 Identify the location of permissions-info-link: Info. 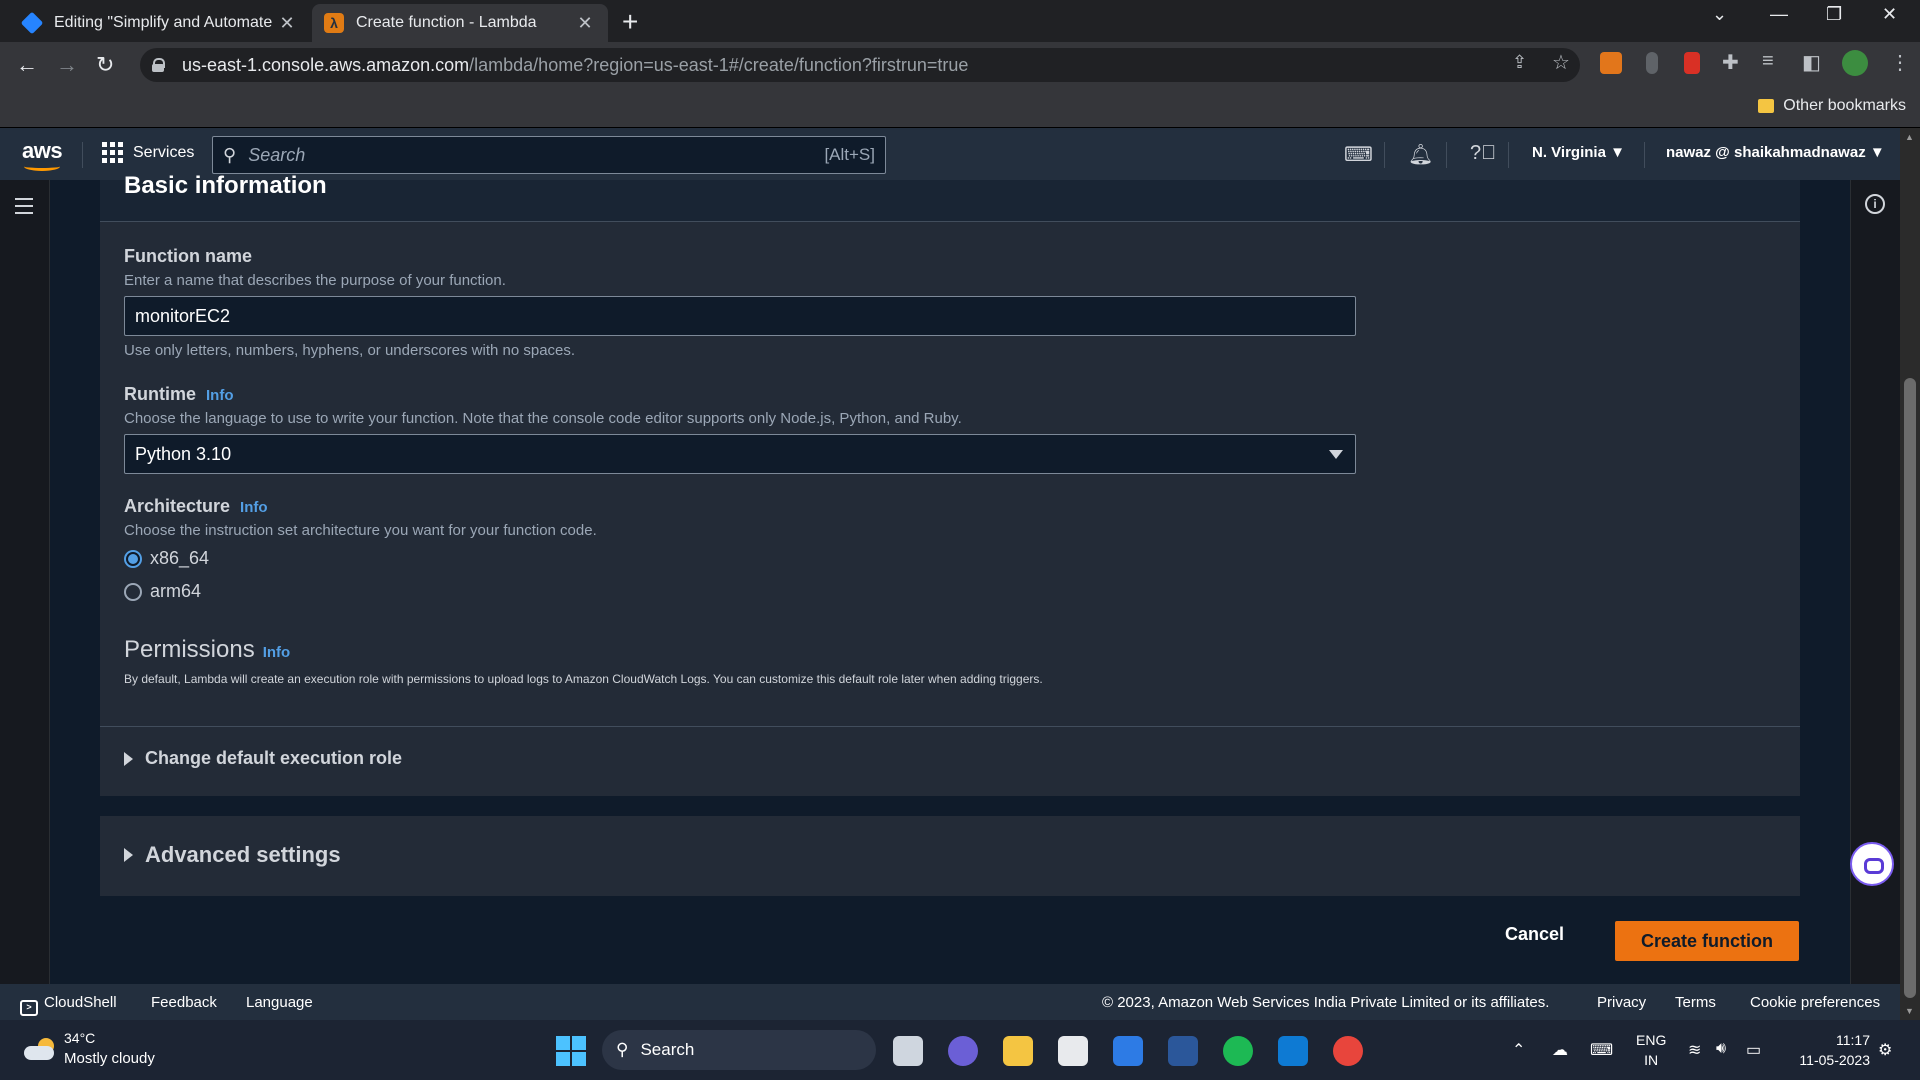
(277, 652).